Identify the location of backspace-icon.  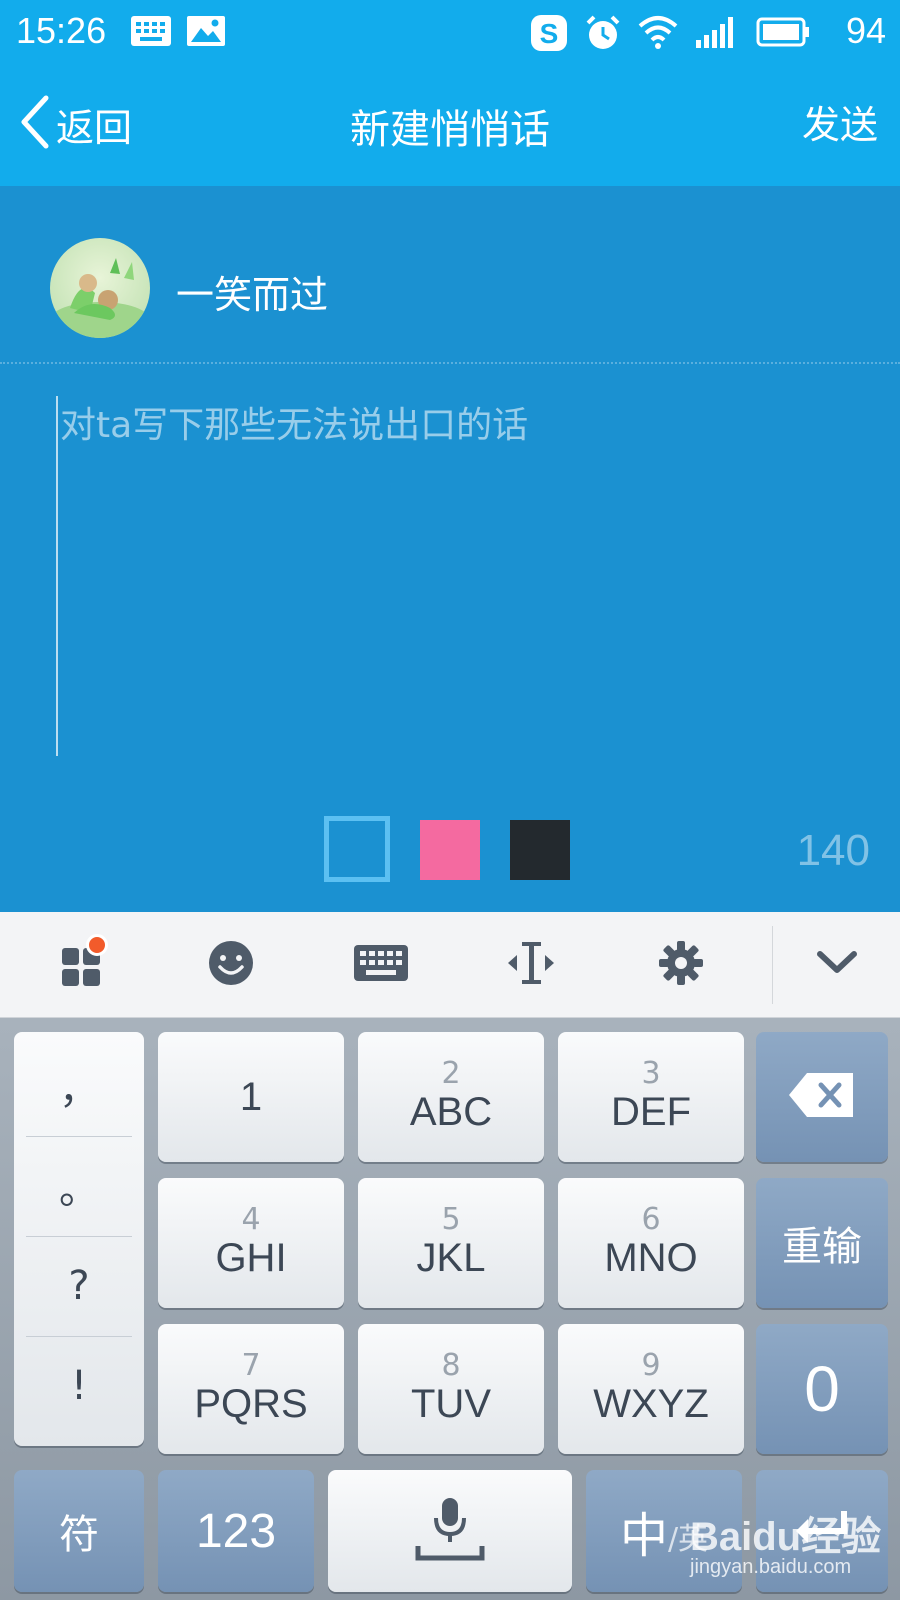
(822, 1097).